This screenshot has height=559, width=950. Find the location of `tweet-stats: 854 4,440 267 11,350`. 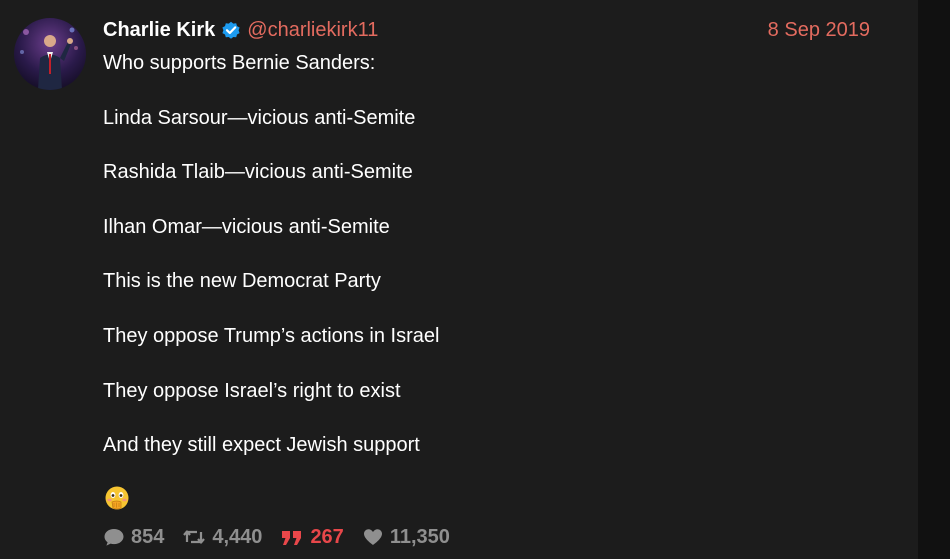

tweet-stats: 854 4,440 267 11,350 is located at coordinates (285, 537).